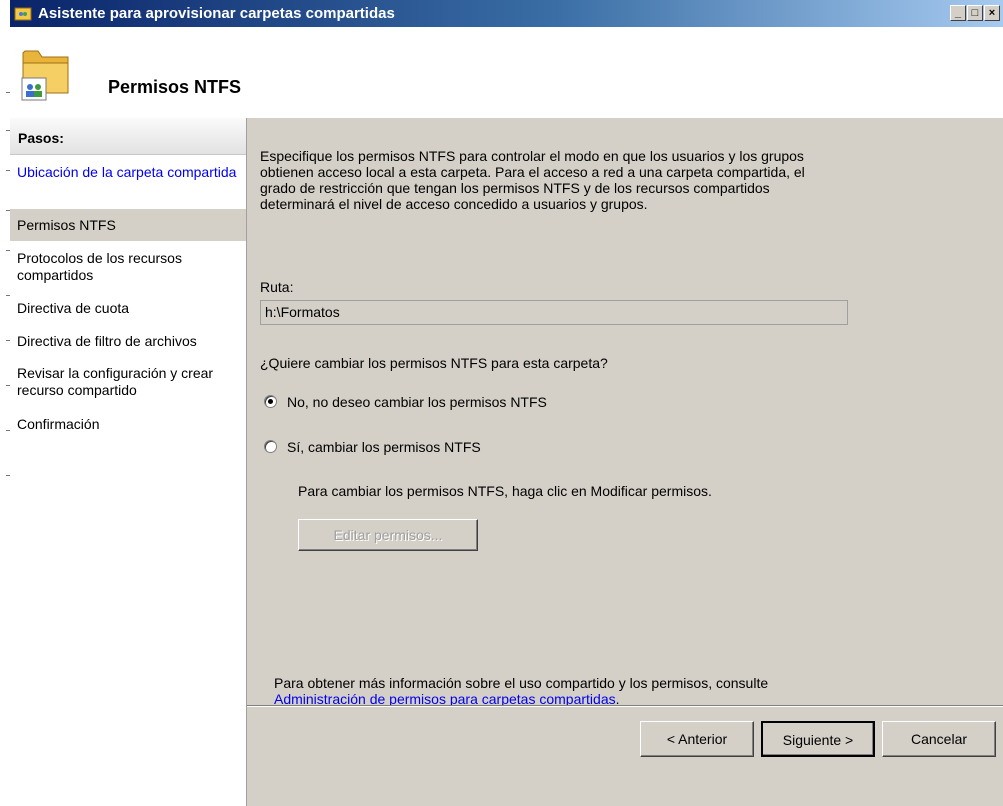 This screenshot has width=1003, height=806. What do you see at coordinates (58, 424) in the screenshot?
I see `step-confirmation: Confirmación` at bounding box center [58, 424].